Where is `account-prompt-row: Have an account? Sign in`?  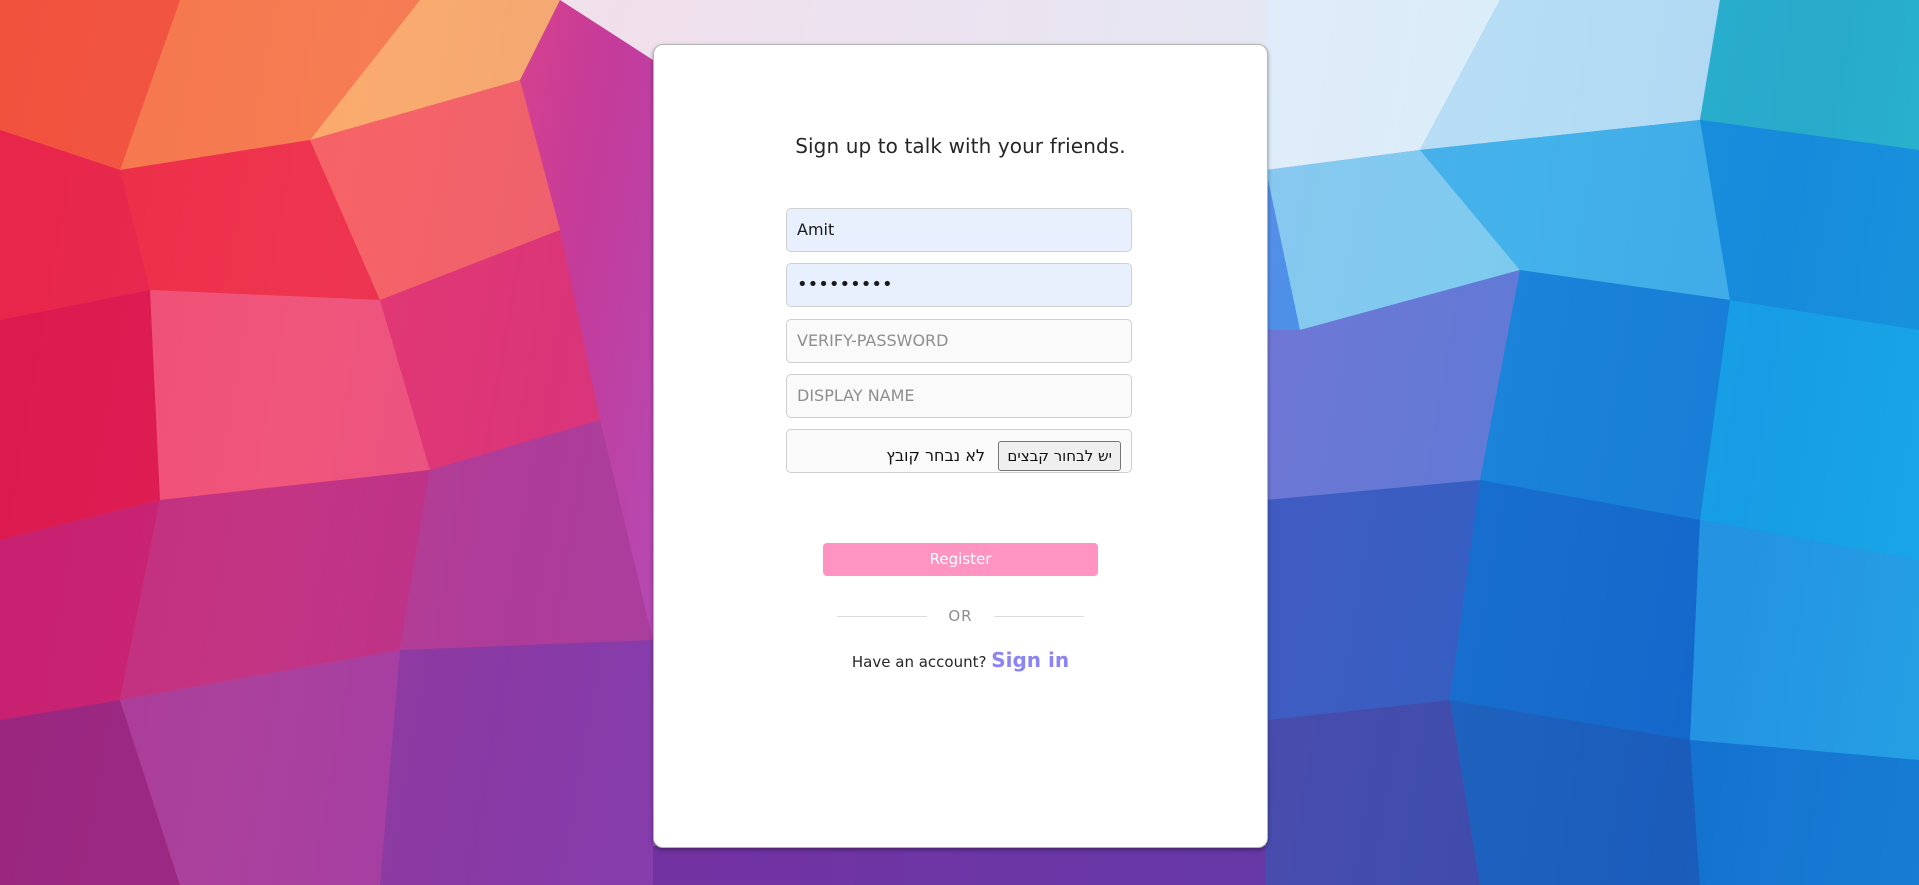 account-prompt-row: Have an account? Sign in is located at coordinates (960, 660).